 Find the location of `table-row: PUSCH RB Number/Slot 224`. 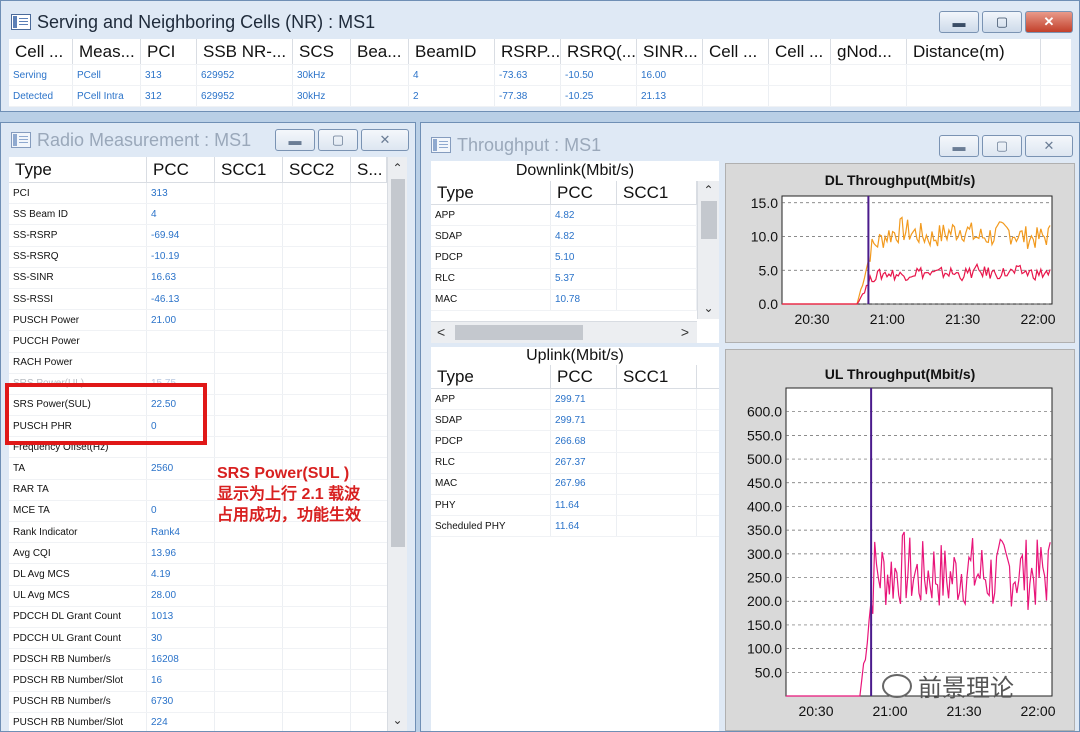

table-row: PUSCH RB Number/Slot 224 is located at coordinates (208, 721).